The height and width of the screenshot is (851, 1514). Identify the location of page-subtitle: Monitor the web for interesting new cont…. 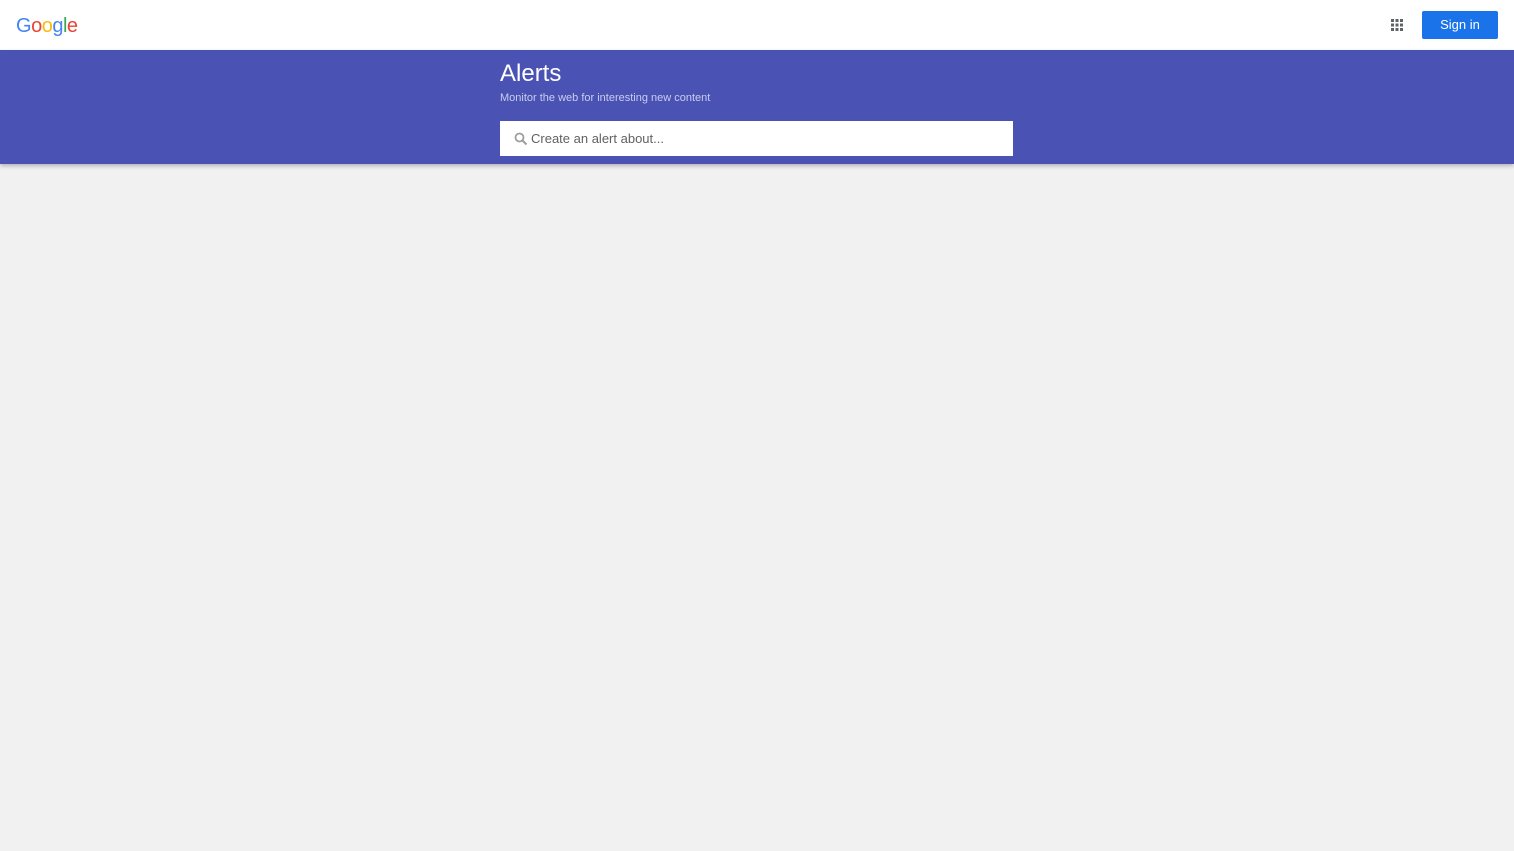
(605, 98).